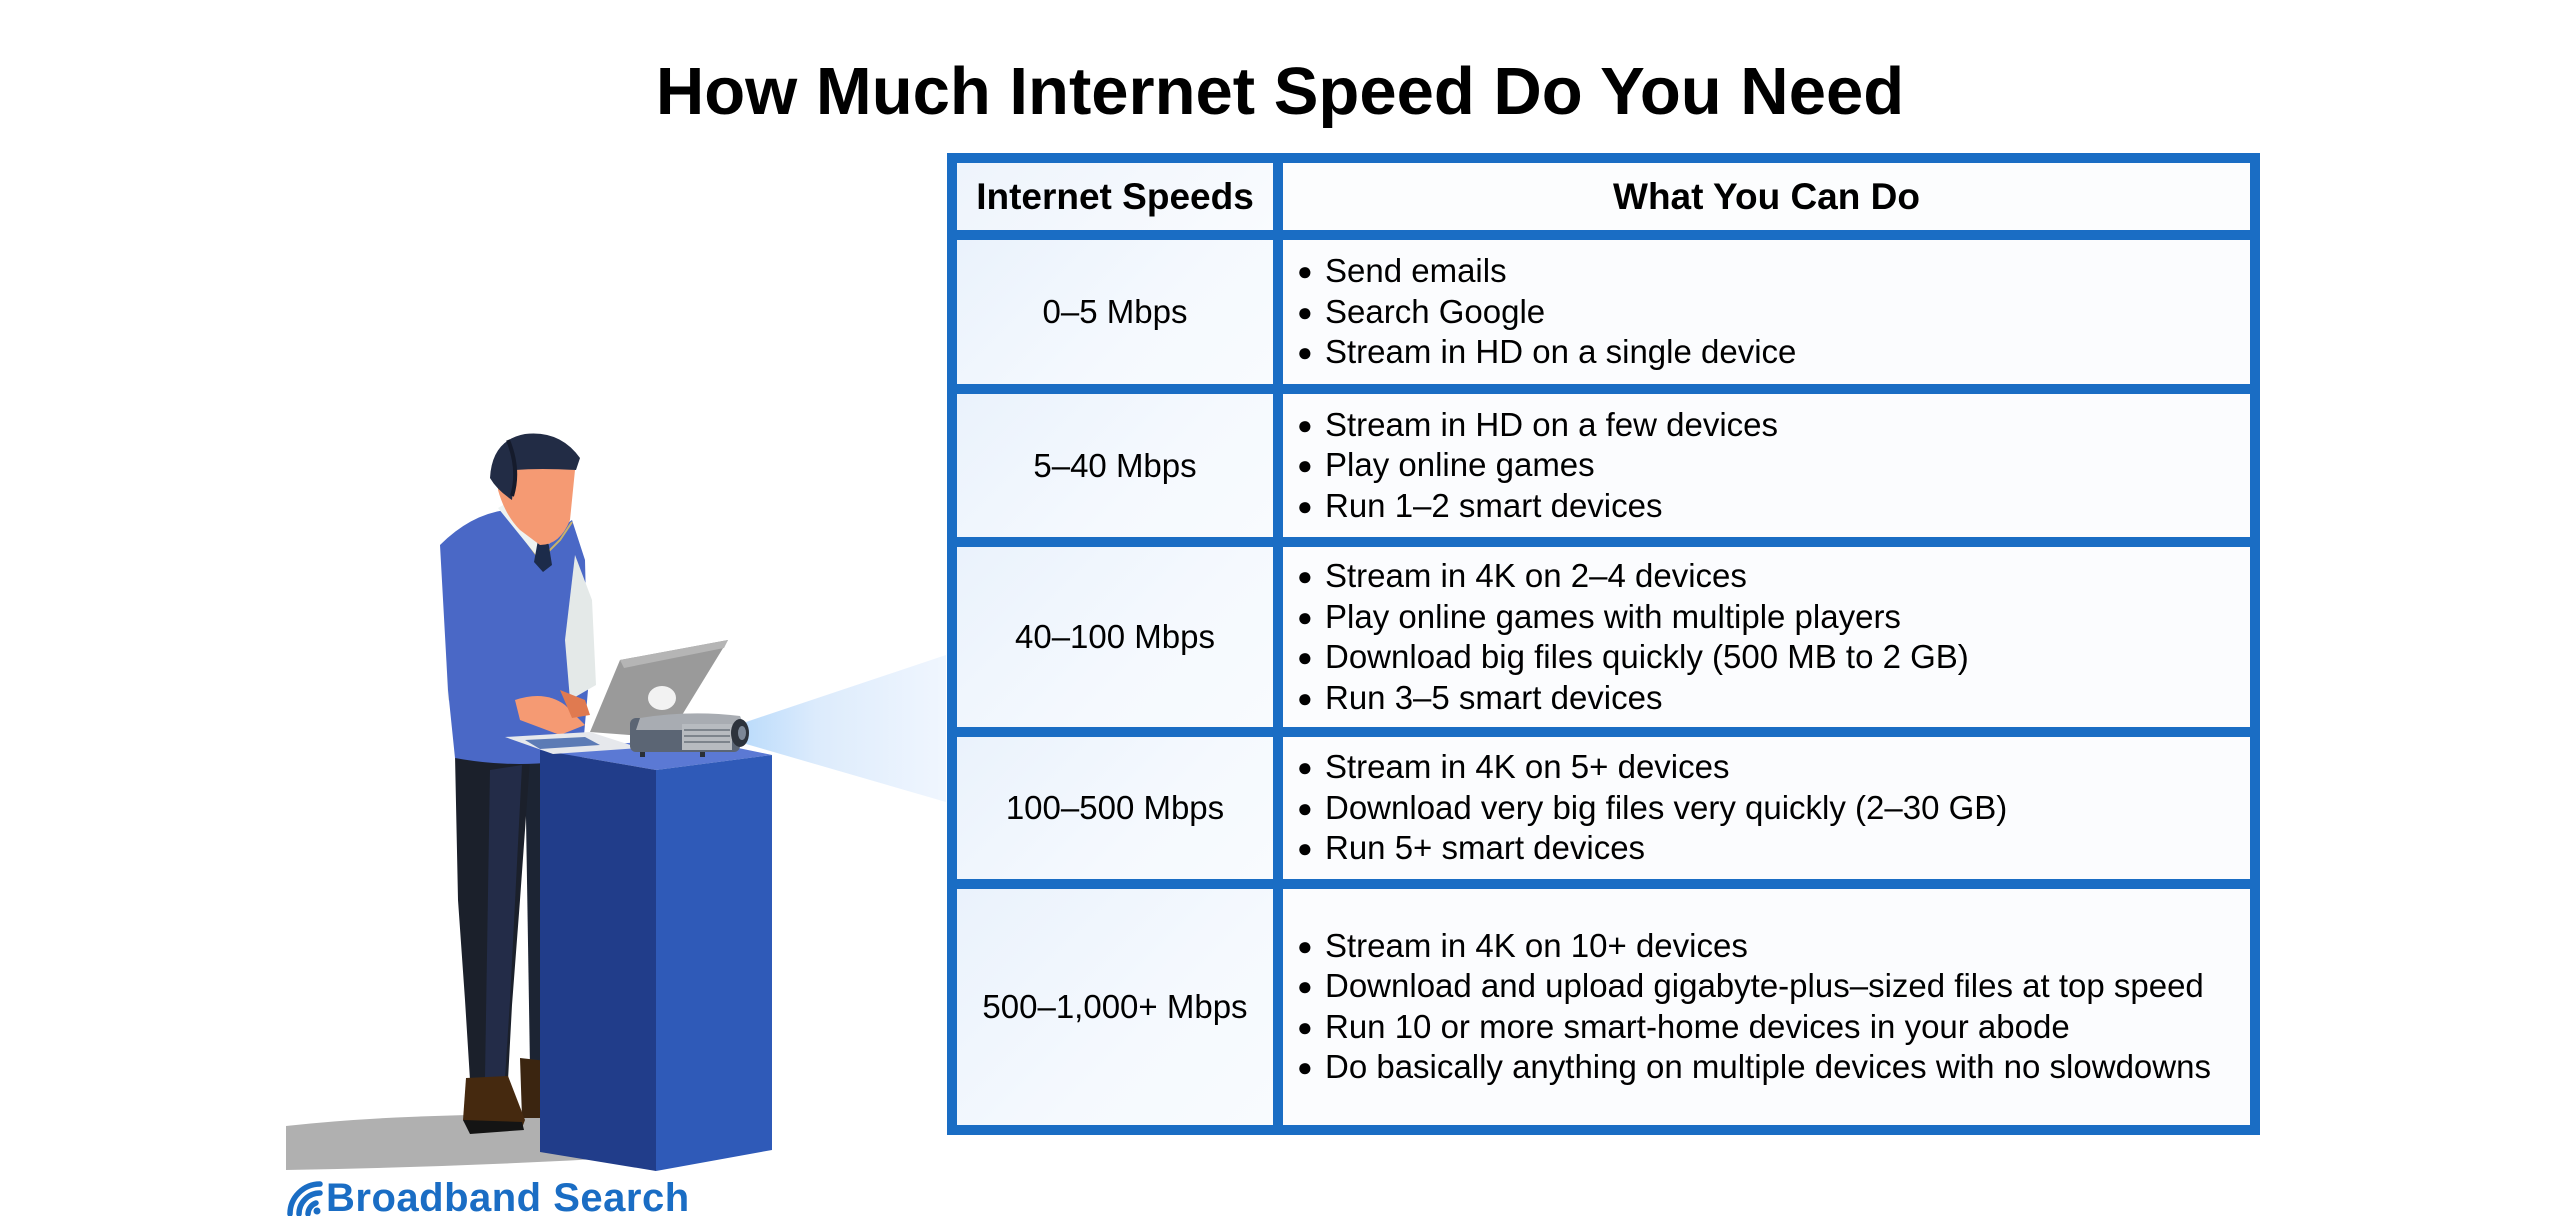 The height and width of the screenshot is (1221, 2560). I want to click on activity-item: ● Stream in 4K on 5+ devices, so click(1773, 767).